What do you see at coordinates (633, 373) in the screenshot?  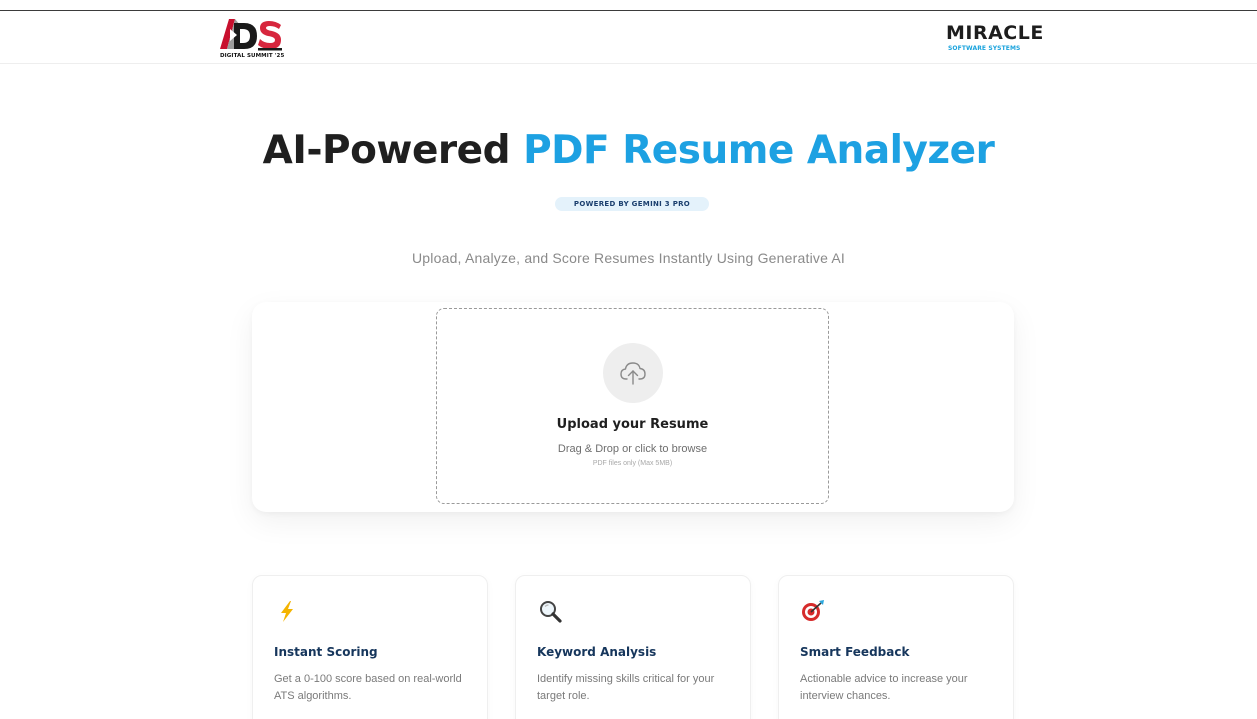 I see `cloud-upload-icon` at bounding box center [633, 373].